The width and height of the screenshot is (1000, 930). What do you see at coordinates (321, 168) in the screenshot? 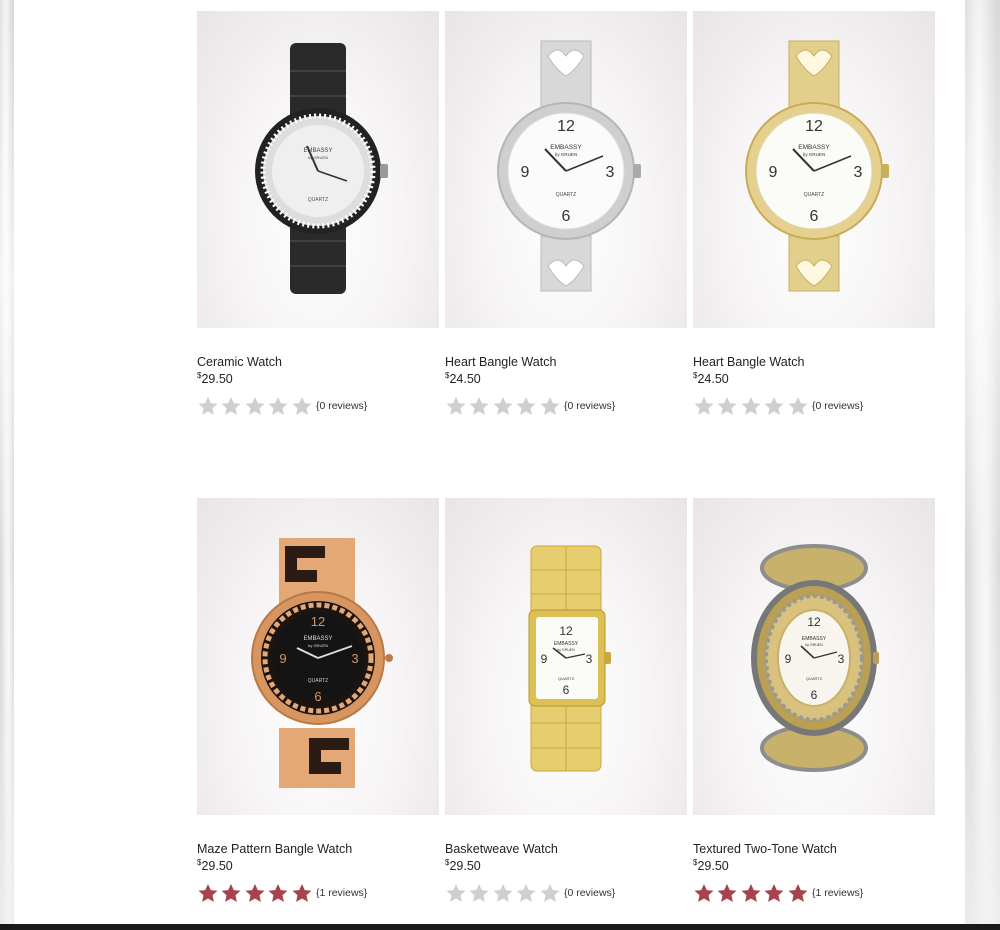
I see `black-ceramic-watch-icon: EMBASSY by GRUEN QUARTZ` at bounding box center [321, 168].